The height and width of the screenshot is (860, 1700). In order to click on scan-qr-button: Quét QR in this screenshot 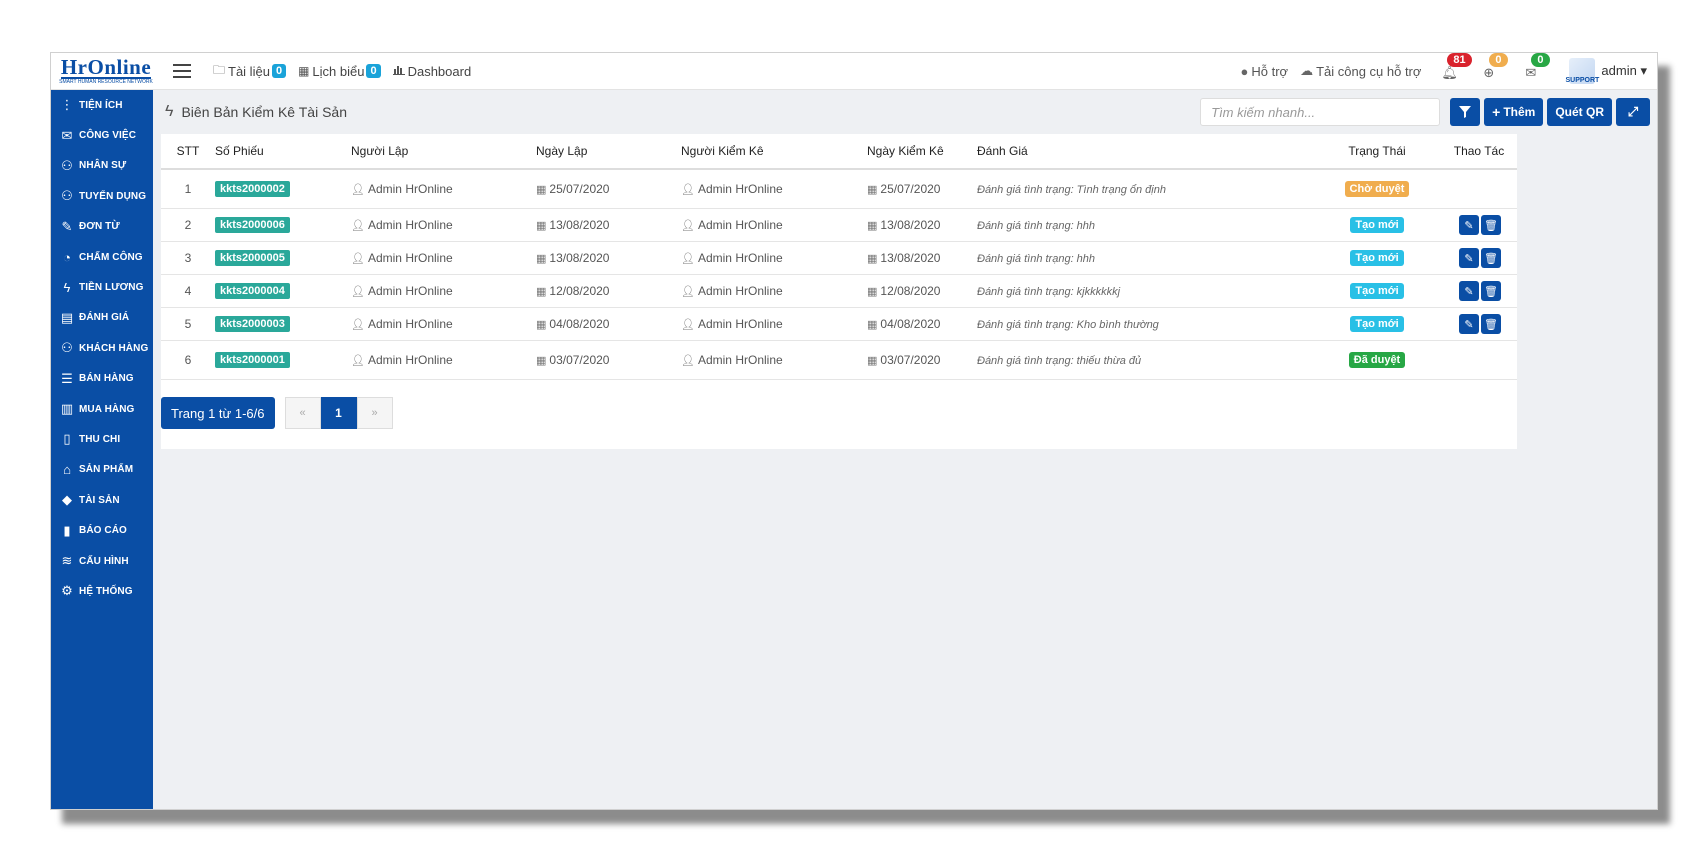, I will do `click(1579, 112)`.